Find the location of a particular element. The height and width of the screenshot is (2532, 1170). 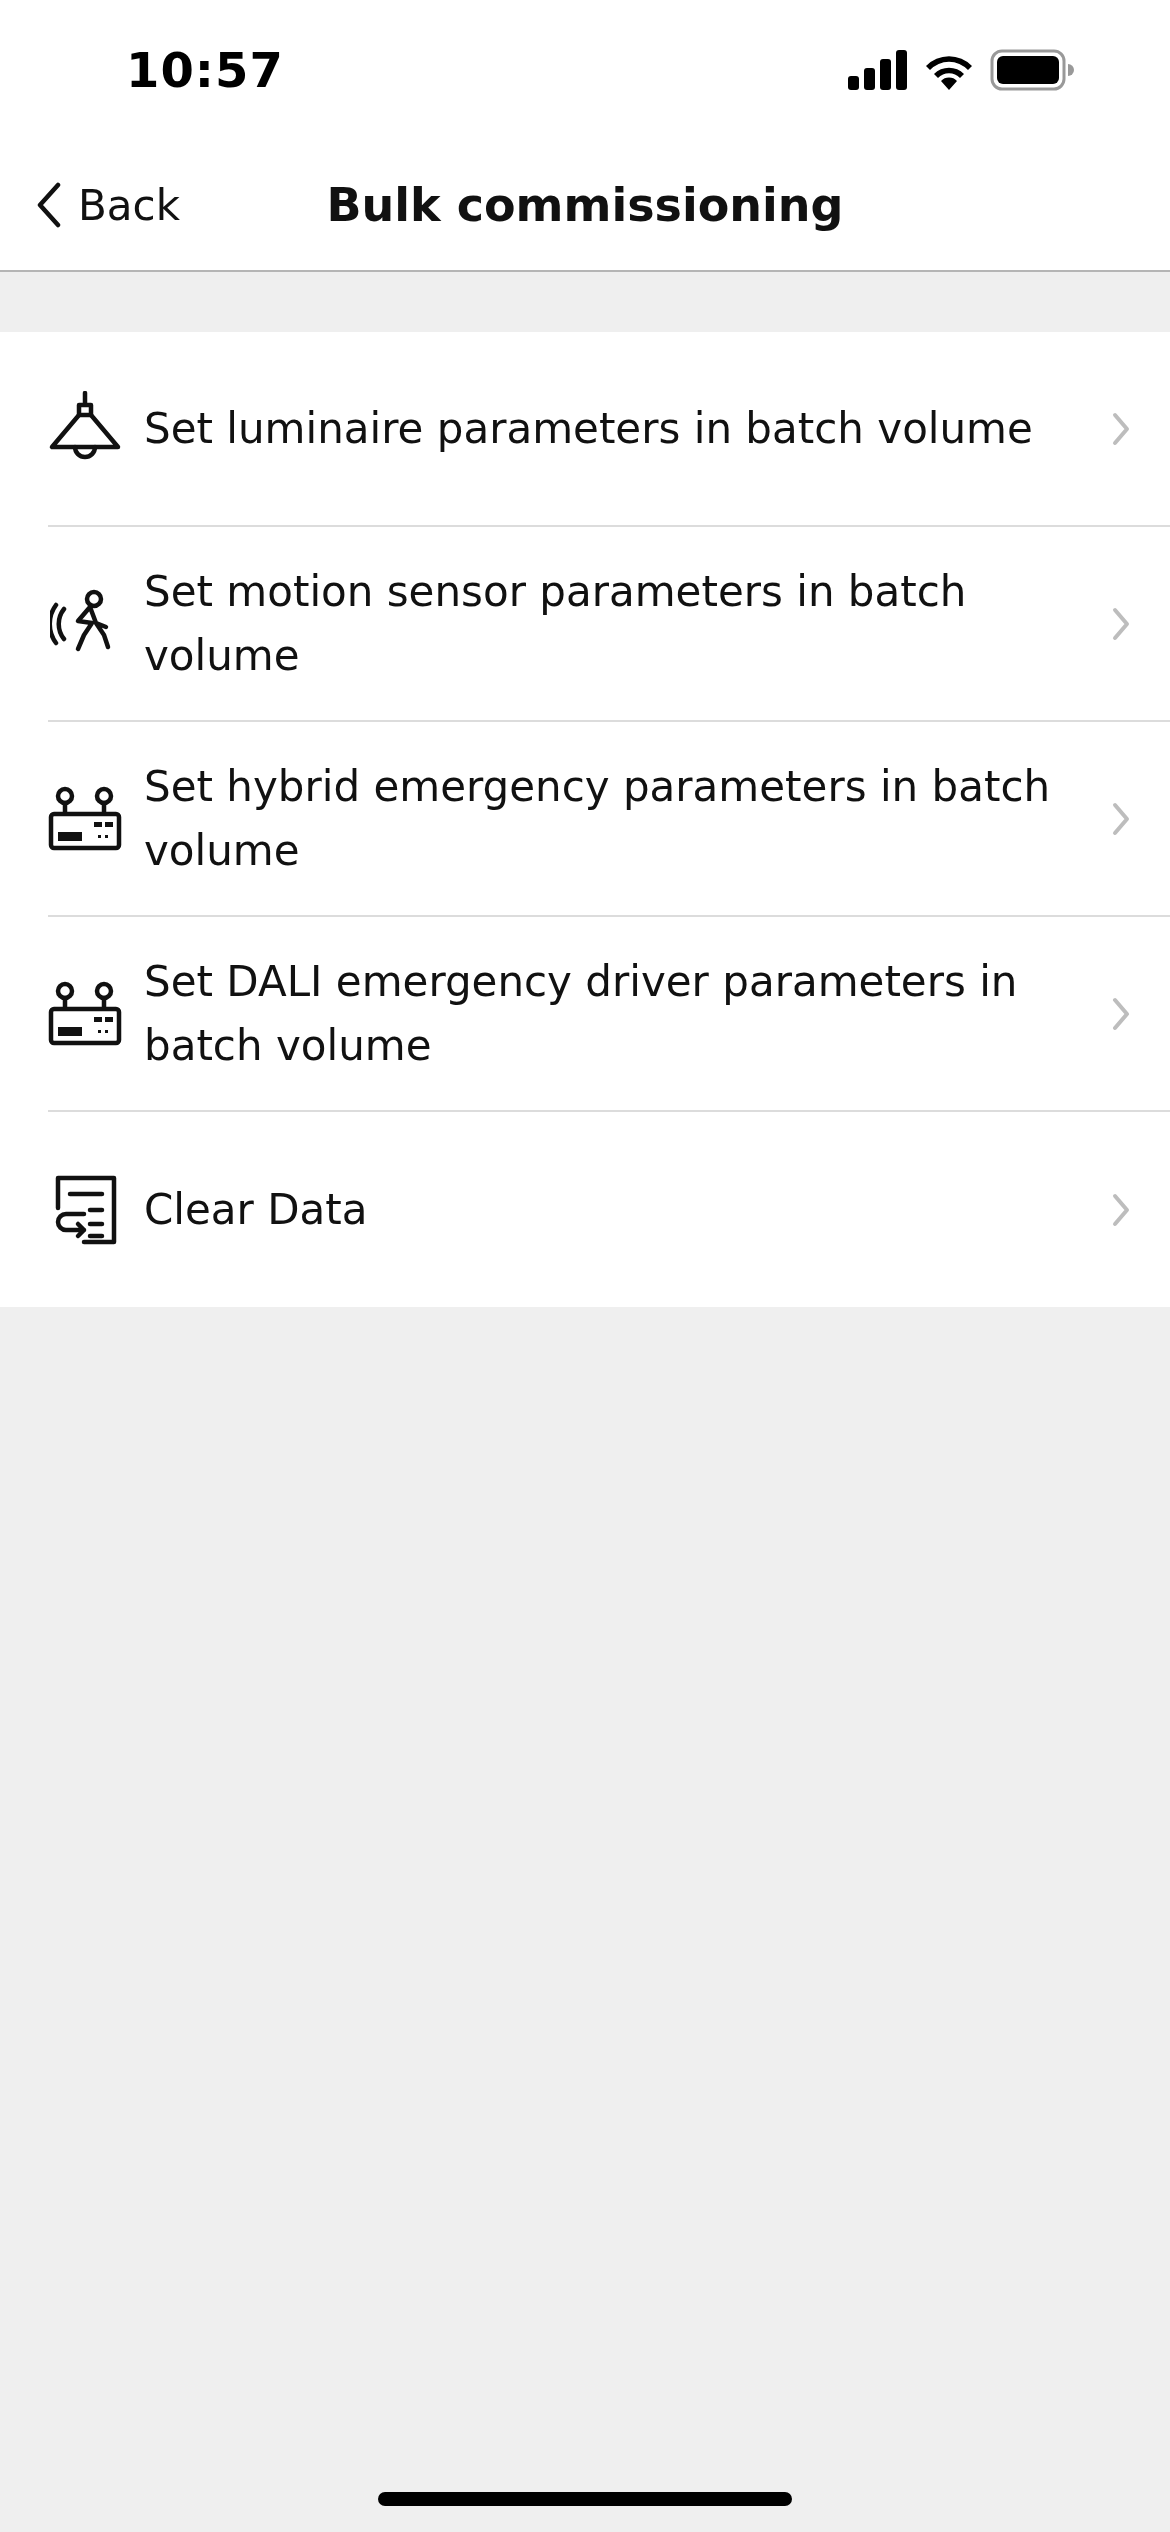

screen-title: Bulk commissioning is located at coordinates (585, 205).